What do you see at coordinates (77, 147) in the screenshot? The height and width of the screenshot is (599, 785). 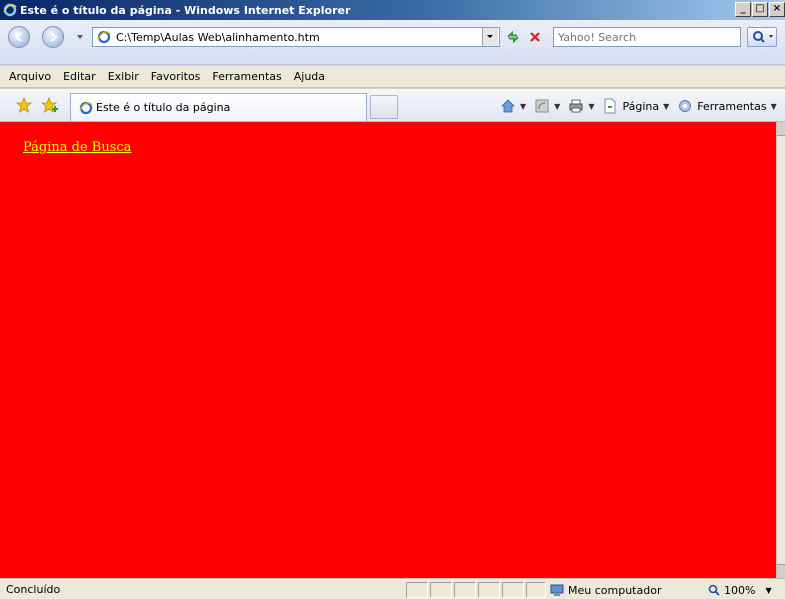 I see `search-page-link: Página de Busca` at bounding box center [77, 147].